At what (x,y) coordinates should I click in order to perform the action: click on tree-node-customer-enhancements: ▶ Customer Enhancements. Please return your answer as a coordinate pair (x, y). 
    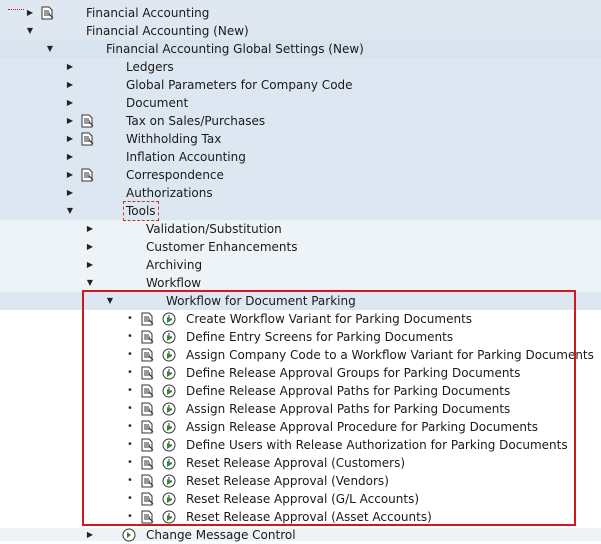
    Looking at the image, I should click on (300, 247).